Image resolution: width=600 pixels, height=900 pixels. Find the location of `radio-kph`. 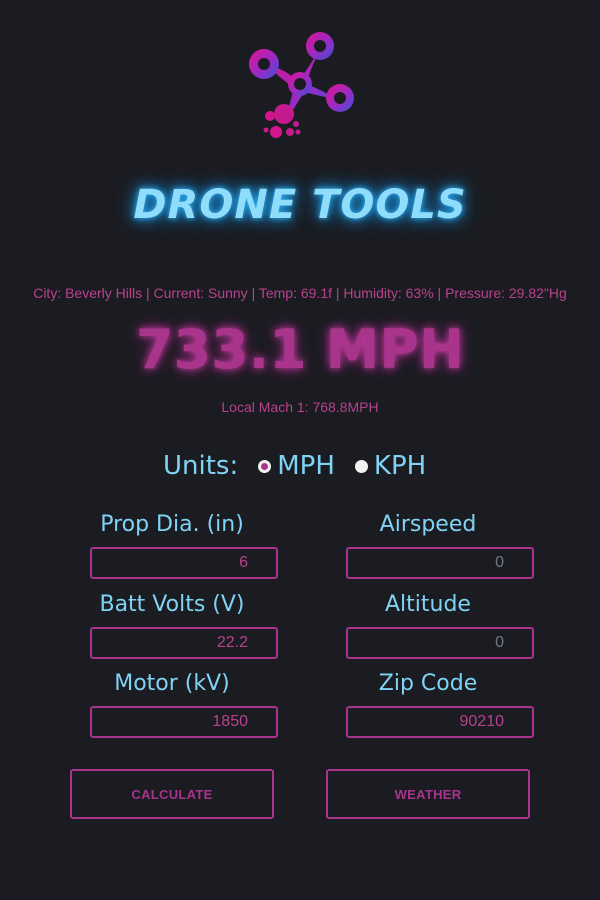

radio-kph is located at coordinates (361, 466).